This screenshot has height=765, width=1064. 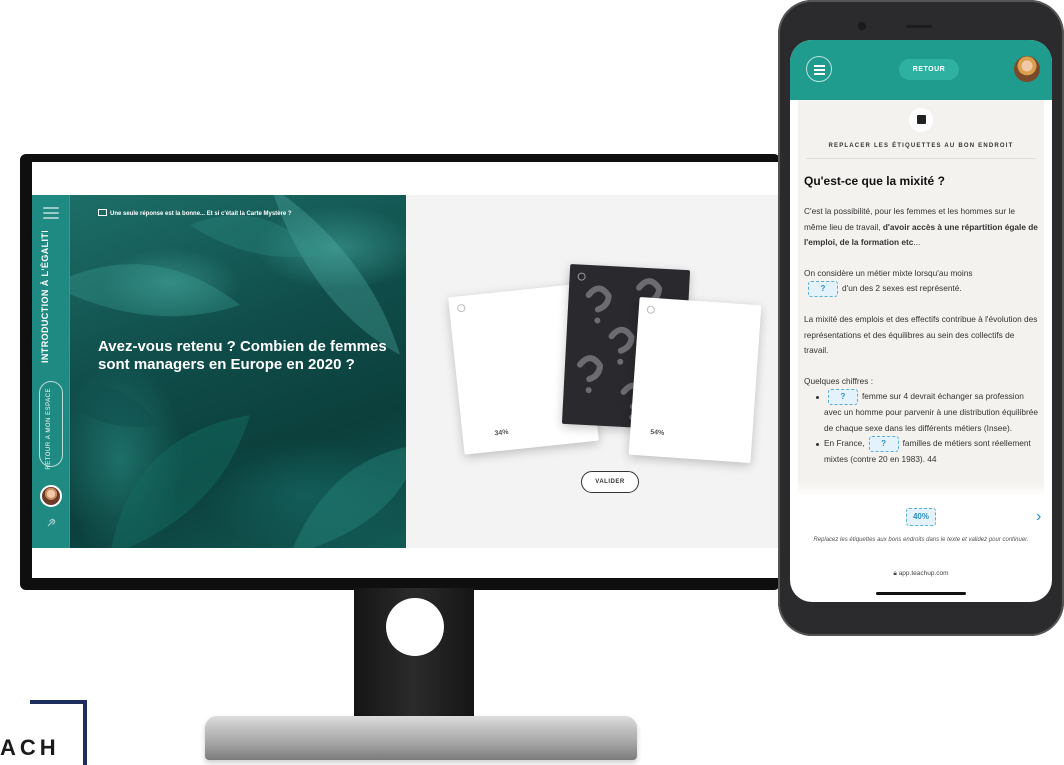 What do you see at coordinates (929, 69) in the screenshot?
I see `back-button: RETOUR` at bounding box center [929, 69].